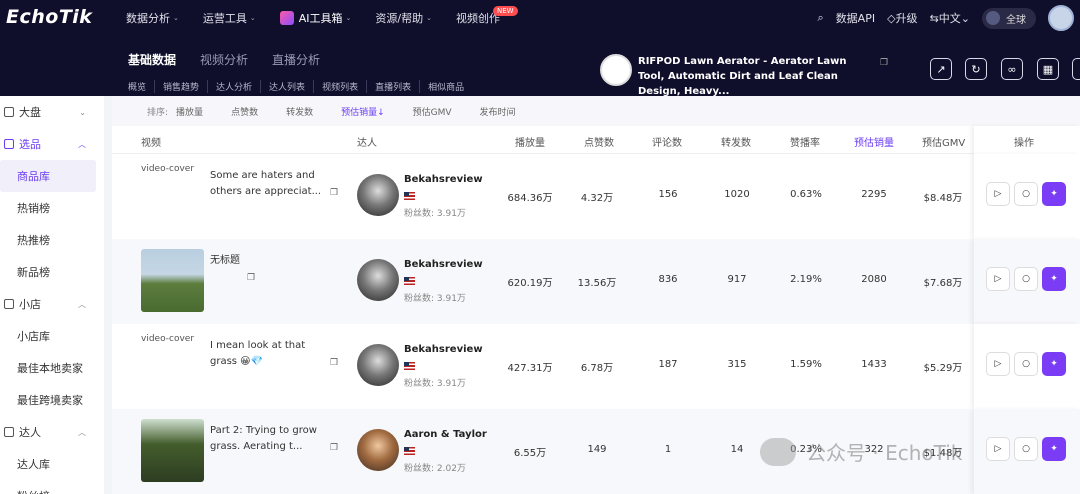 The image size is (1080, 494). I want to click on link-icon: ∞, so click(1012, 69).